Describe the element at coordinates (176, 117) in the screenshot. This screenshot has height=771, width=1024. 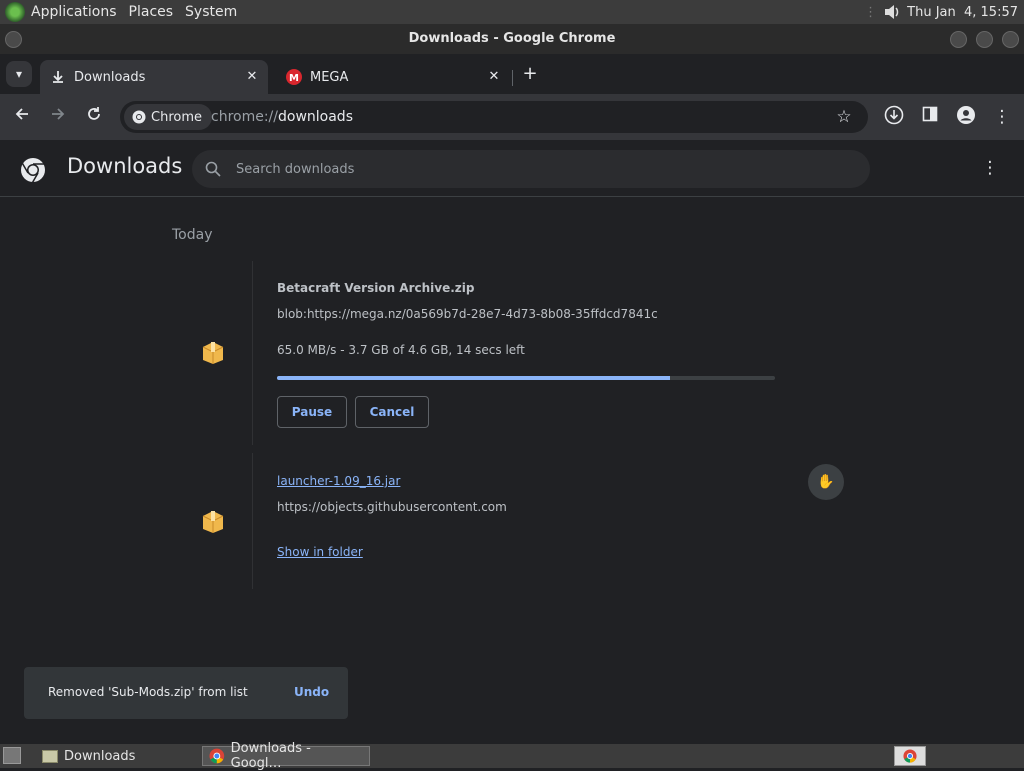
I see `site-chip-label: Chrome` at that location.